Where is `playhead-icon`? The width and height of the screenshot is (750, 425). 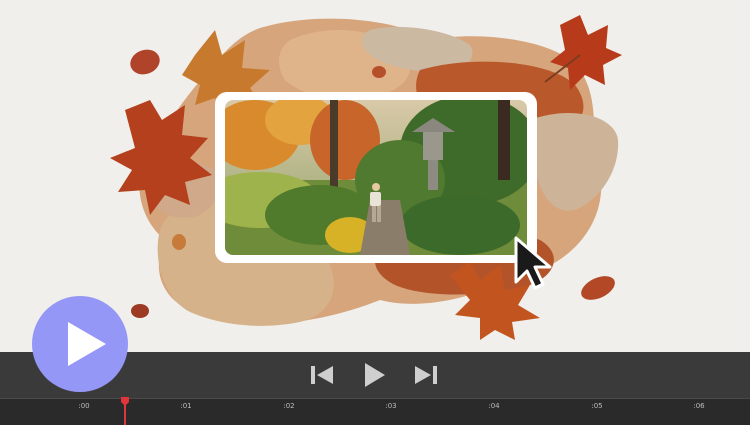
playhead-icon is located at coordinates (125, 411).